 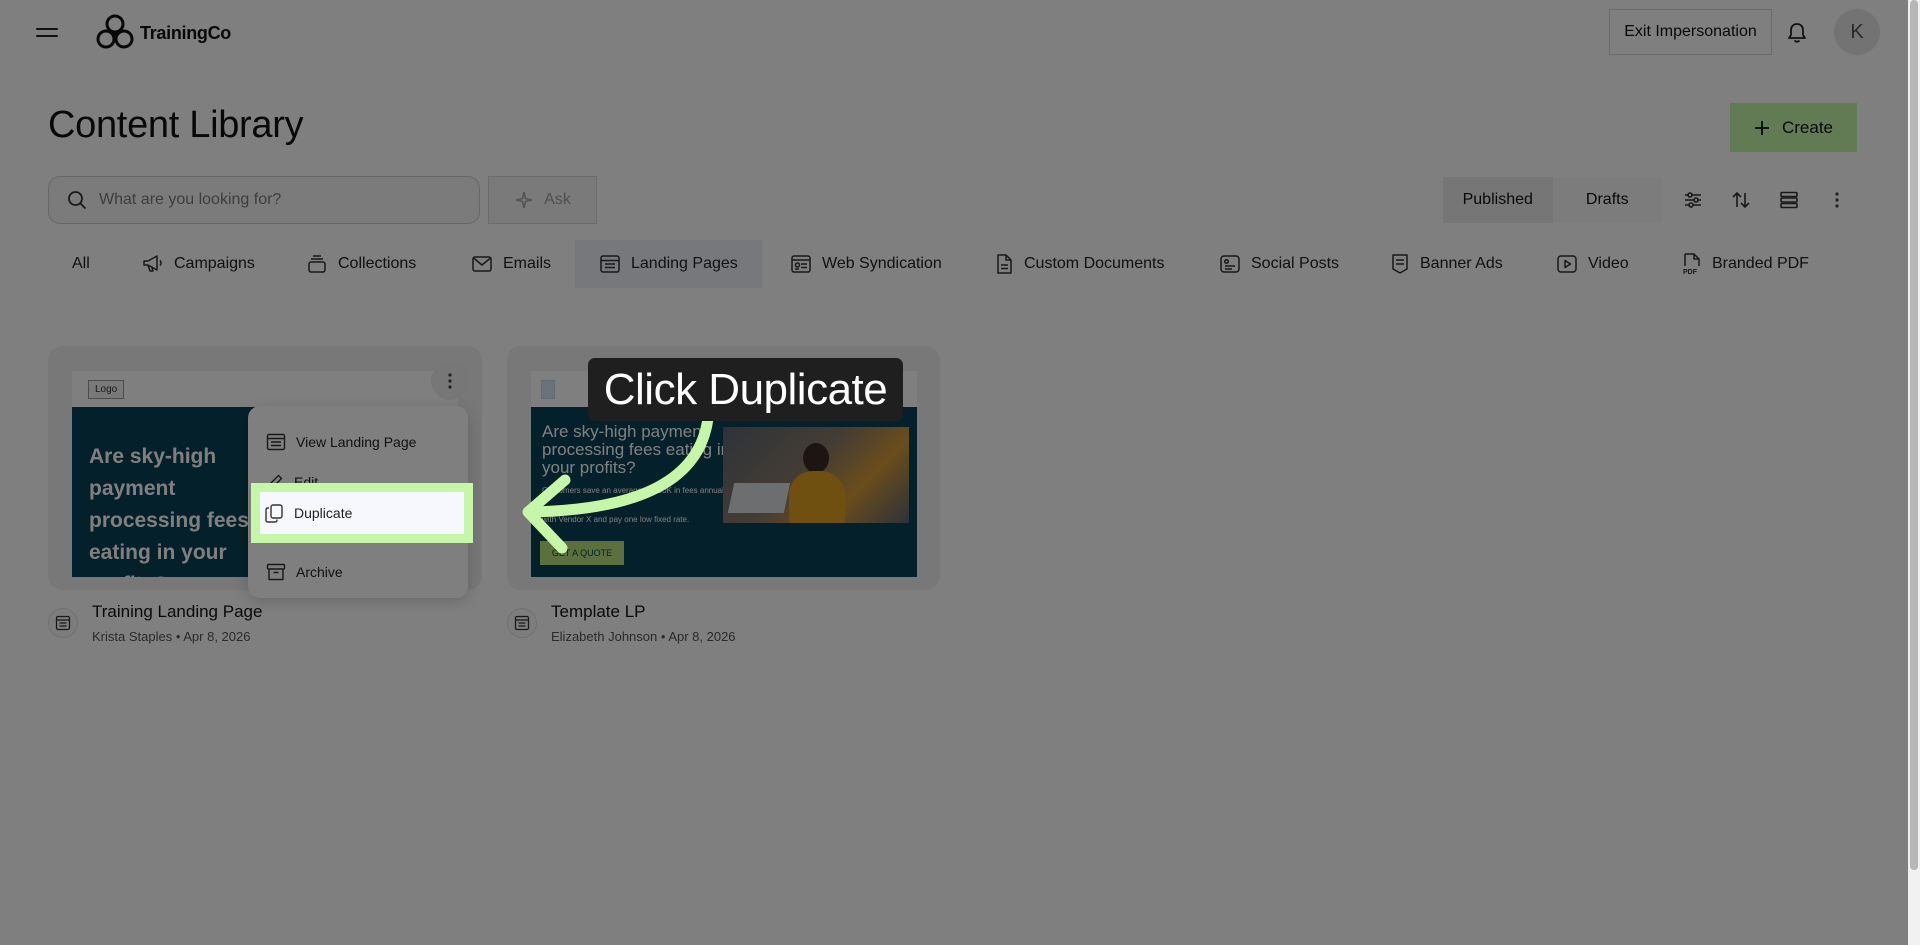 I want to click on preview-logo: Logo, so click(x=106, y=389).